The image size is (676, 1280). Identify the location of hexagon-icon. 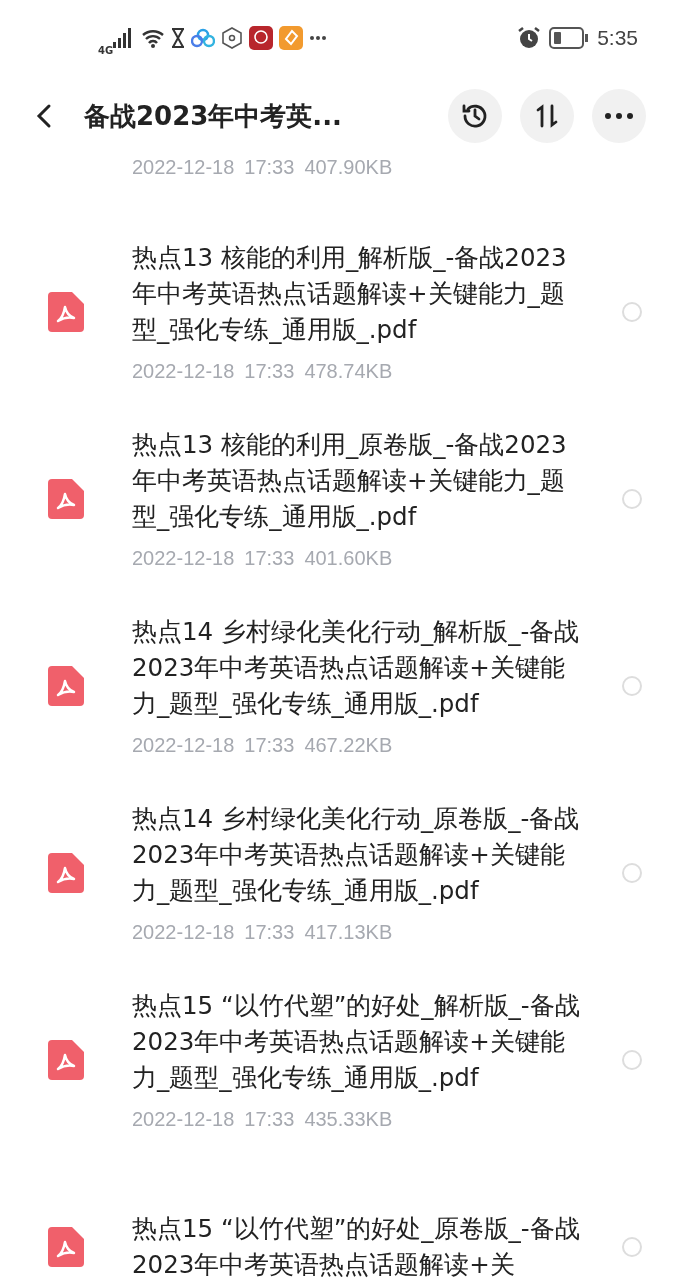
(232, 38).